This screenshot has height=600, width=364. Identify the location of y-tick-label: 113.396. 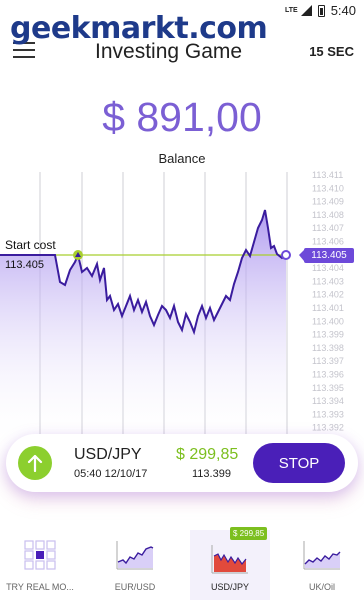
(328, 375).